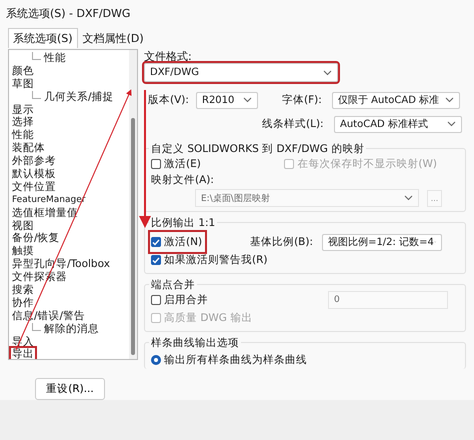  I want to click on tree-item: 导出, so click(23, 353).